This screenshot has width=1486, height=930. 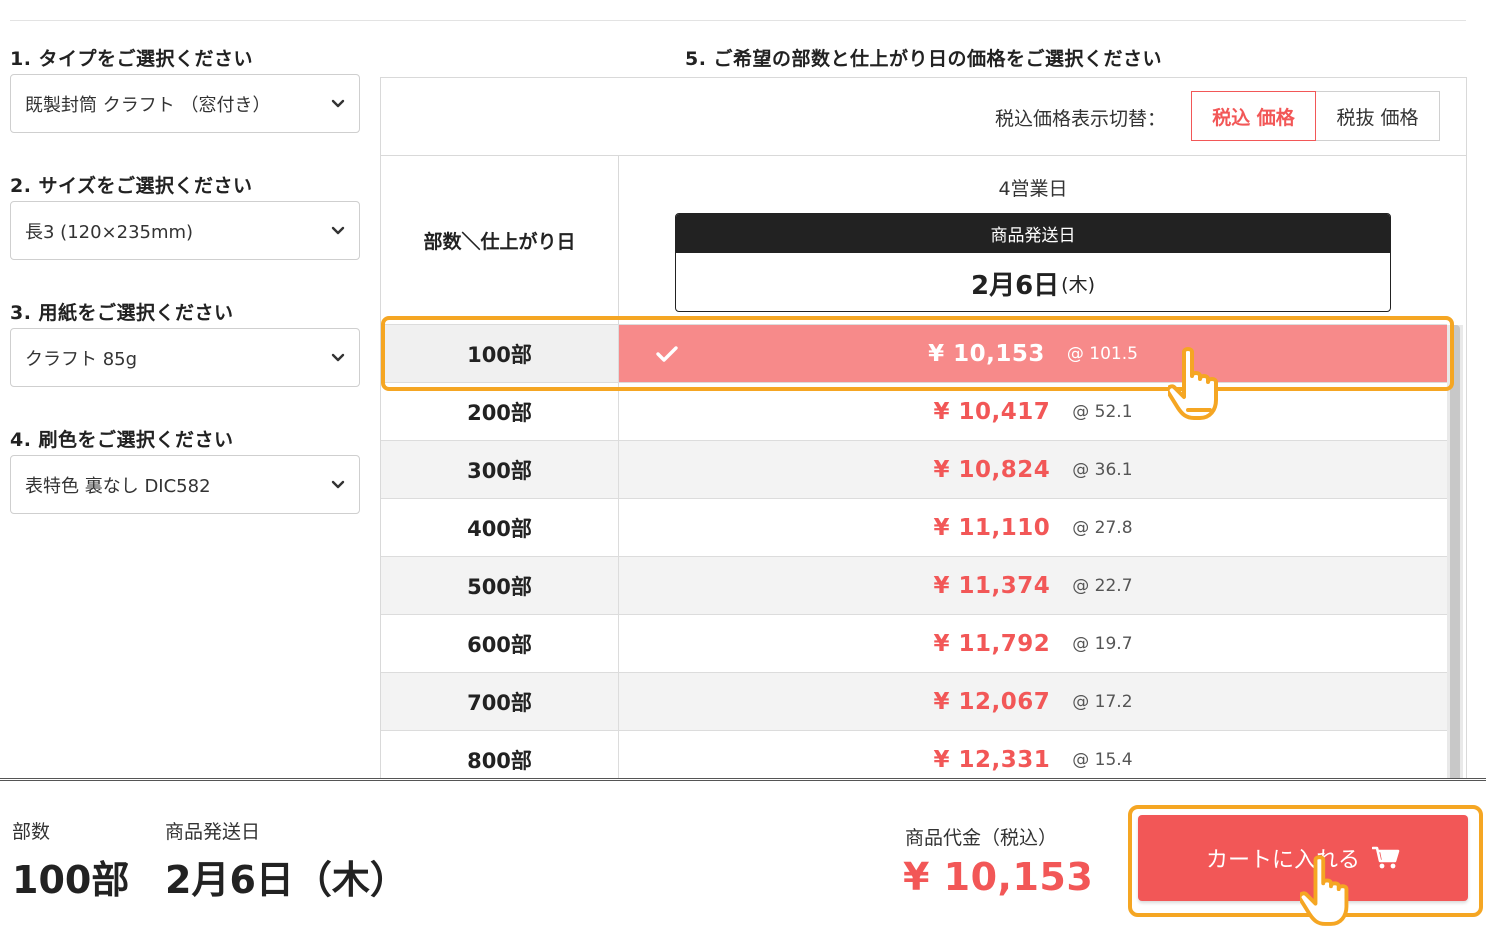 I want to click on tax-excluded-button: 税抜 価格, so click(x=1378, y=116).